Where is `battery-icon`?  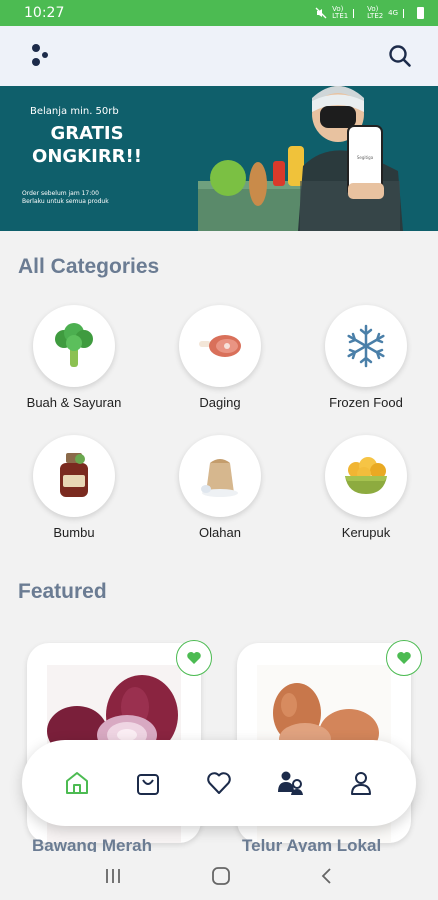
battery-icon is located at coordinates (420, 13).